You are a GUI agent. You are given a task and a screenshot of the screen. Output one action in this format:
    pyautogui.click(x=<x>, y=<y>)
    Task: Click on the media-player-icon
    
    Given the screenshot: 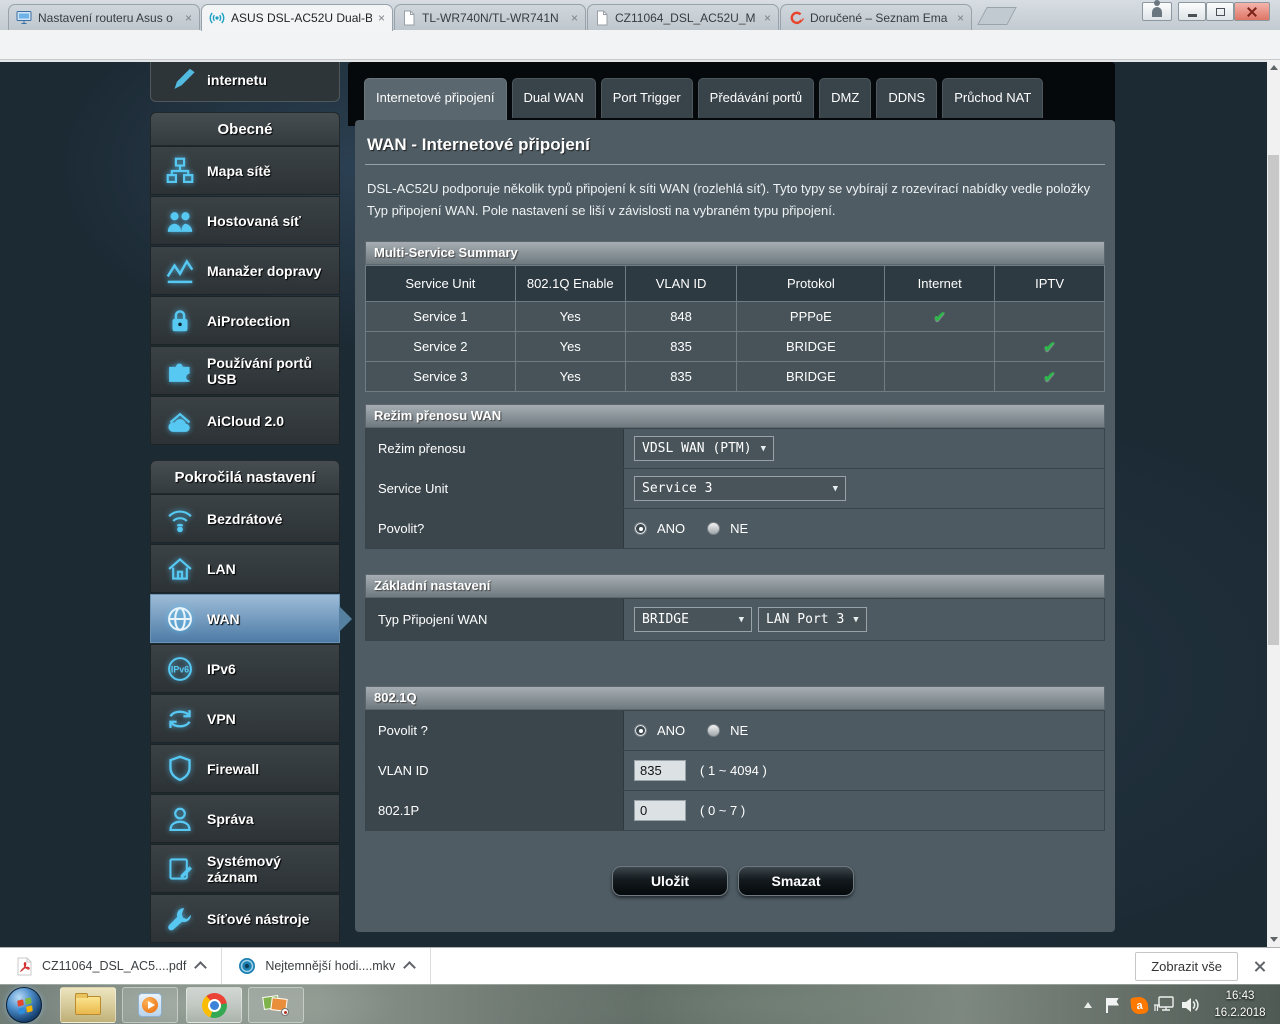 What is the action you would take?
    pyautogui.click(x=150, y=1005)
    